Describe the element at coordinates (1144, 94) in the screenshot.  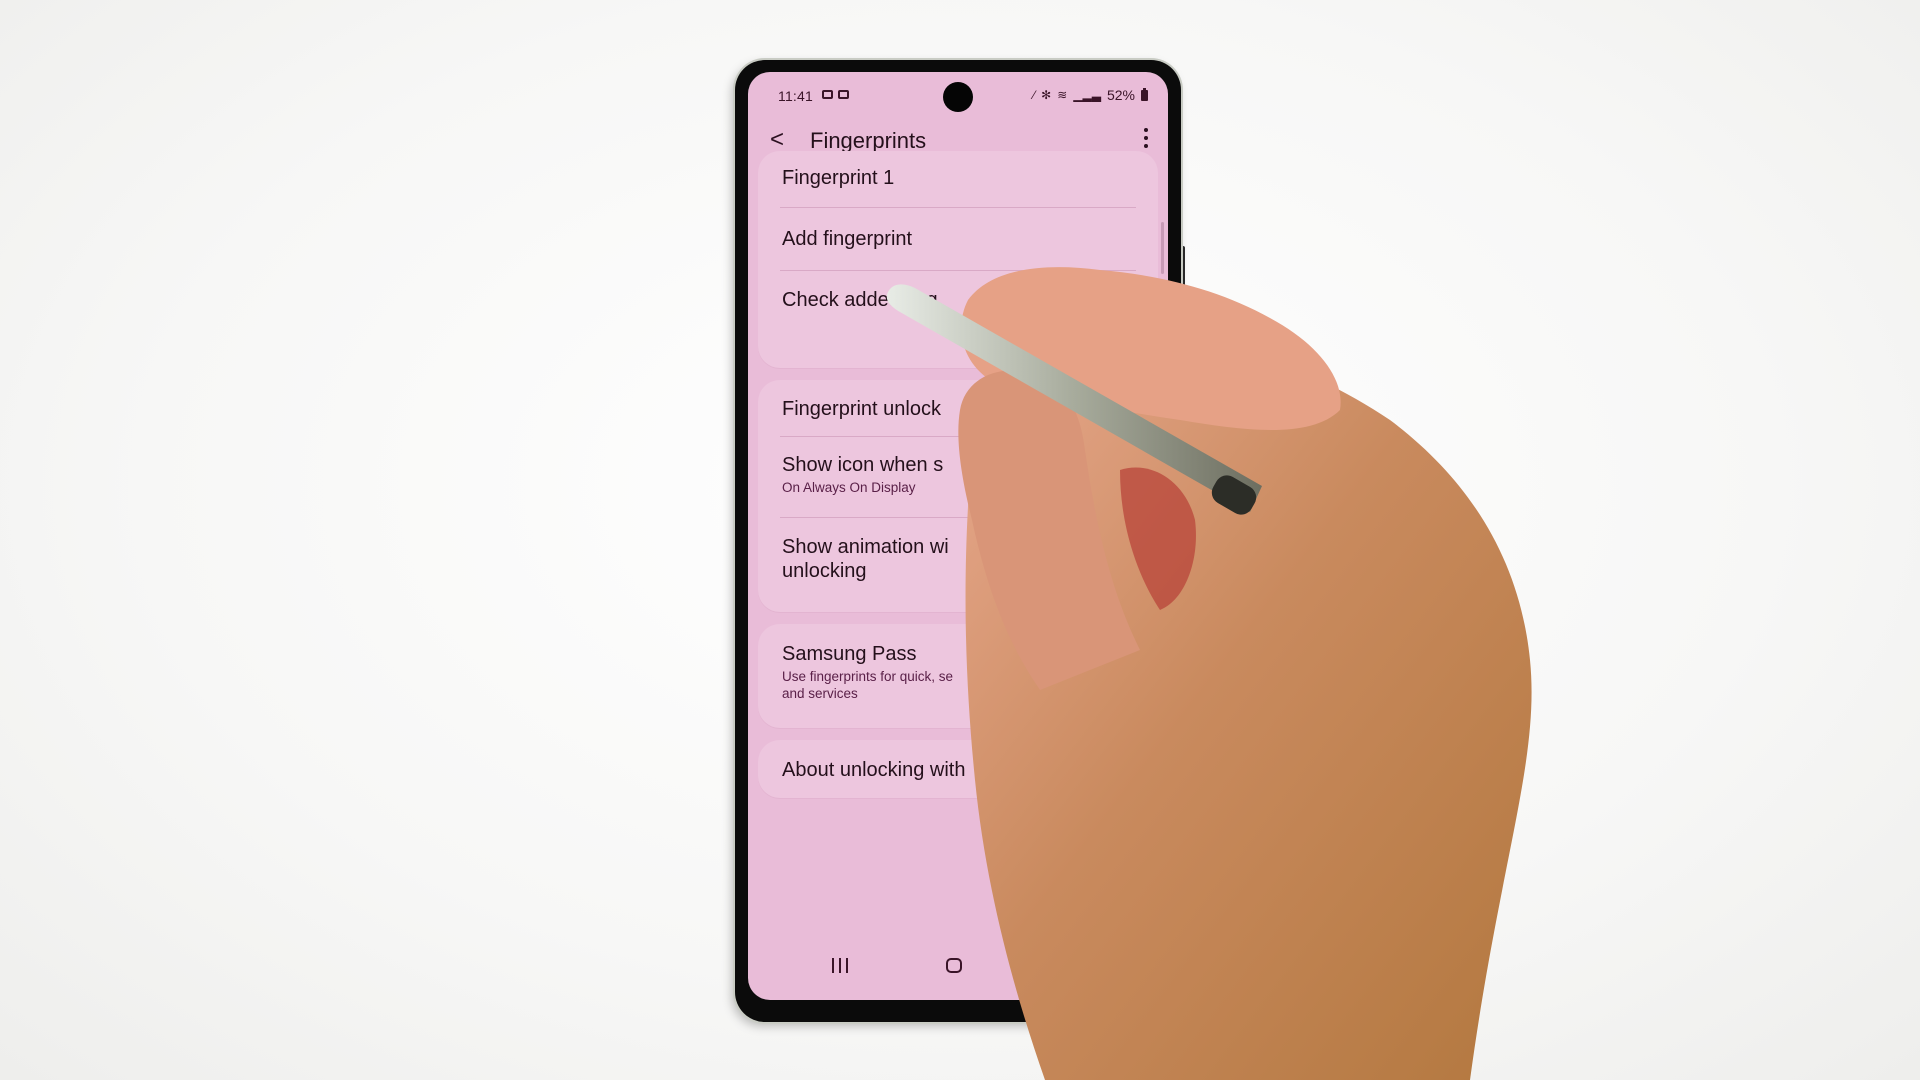
I see `battery-icon` at that location.